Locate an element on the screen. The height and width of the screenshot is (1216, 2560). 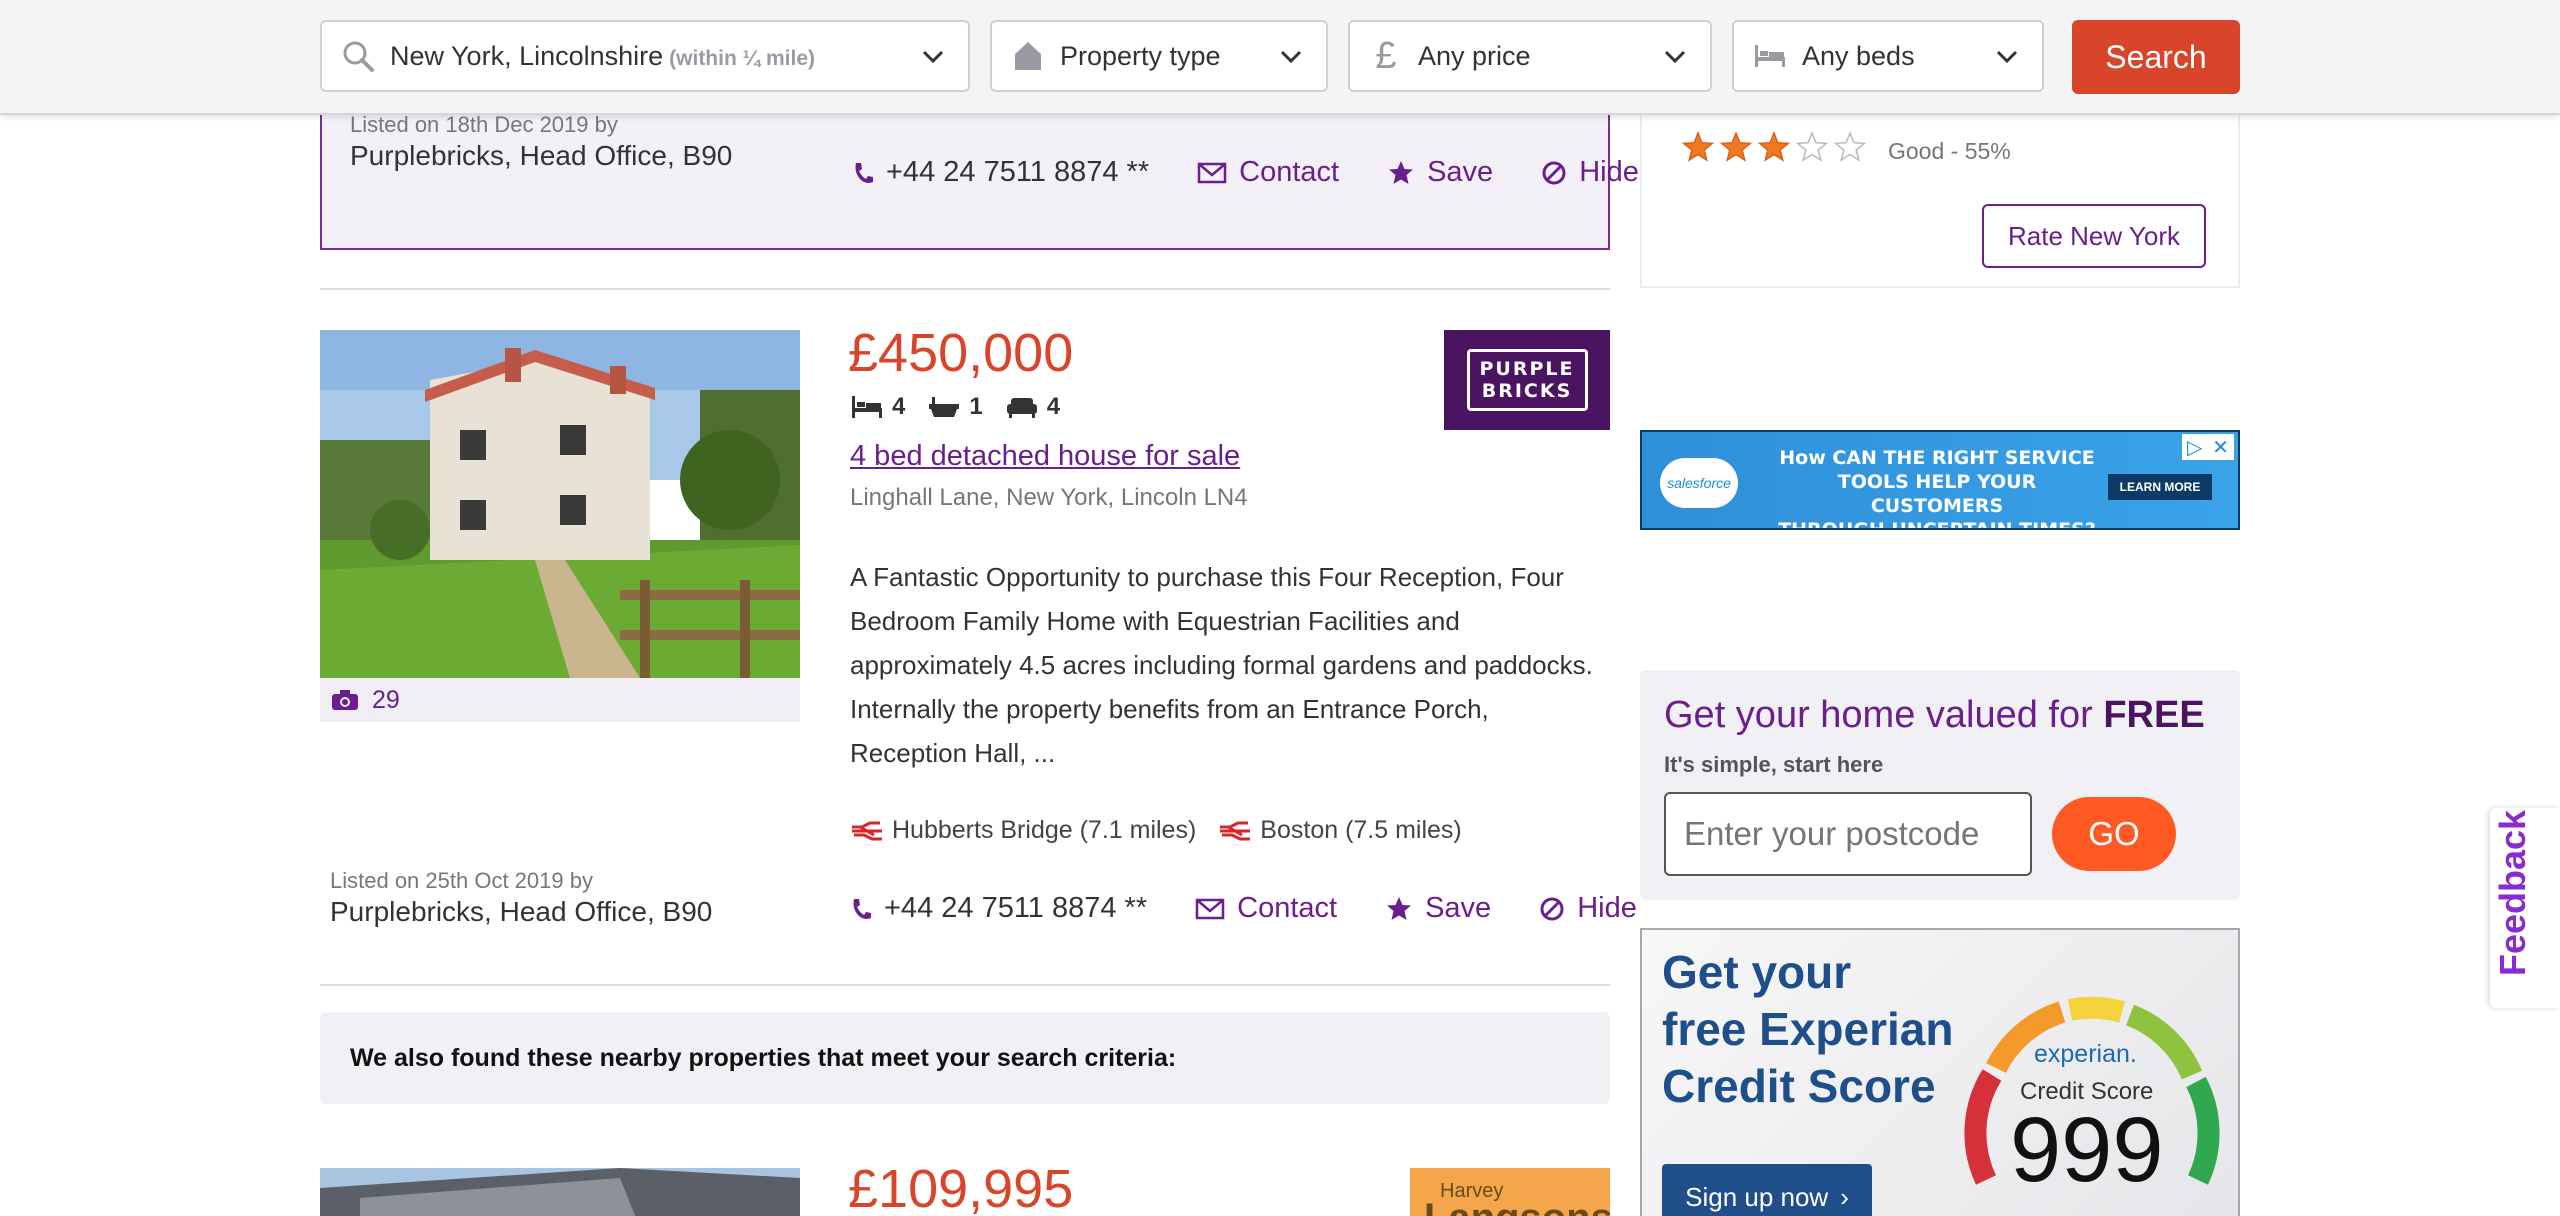
search-icon is located at coordinates (358, 56).